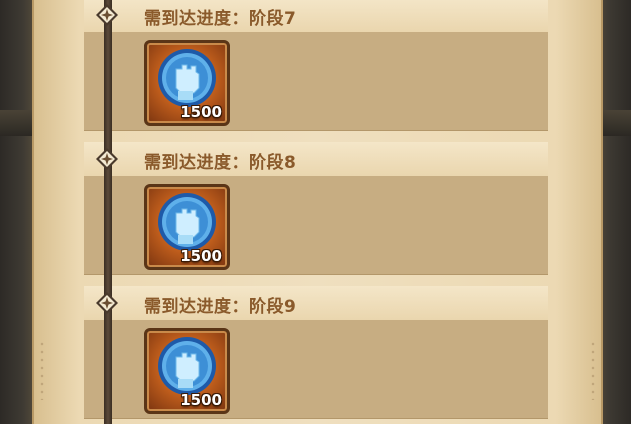  Describe the element at coordinates (316, 303) in the screenshot. I see `stage-header: 需到达进度：阶段9` at that location.